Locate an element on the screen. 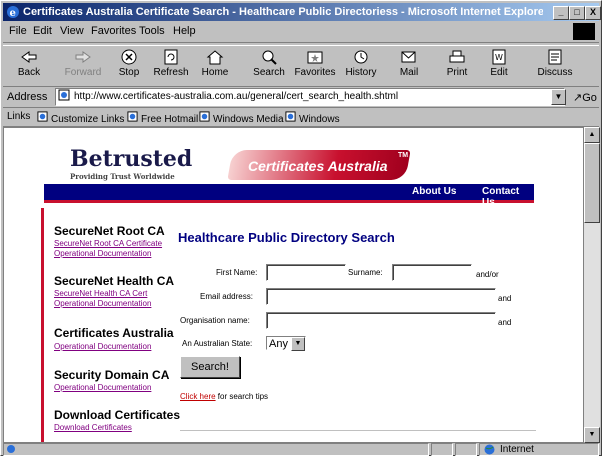 Image resolution: width=602 pixels, height=456 pixels. favorites-label: Favorites is located at coordinates (315, 72).